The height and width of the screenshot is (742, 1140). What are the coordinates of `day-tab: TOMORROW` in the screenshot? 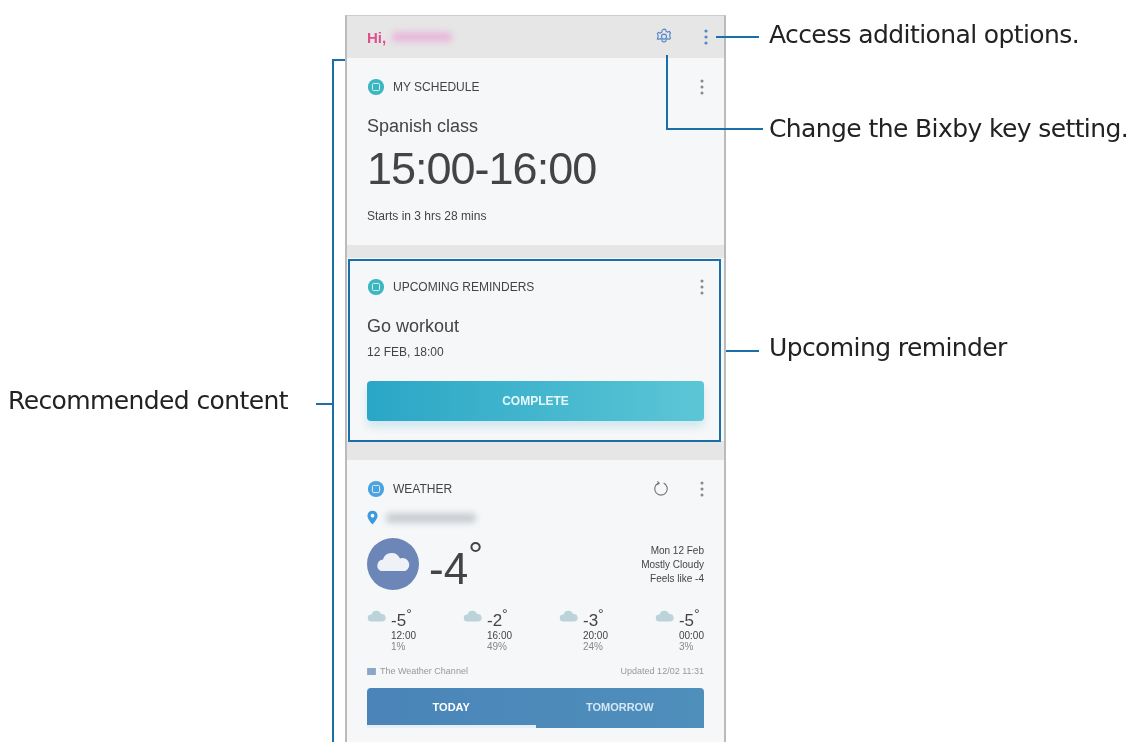 It's located at (619, 708).